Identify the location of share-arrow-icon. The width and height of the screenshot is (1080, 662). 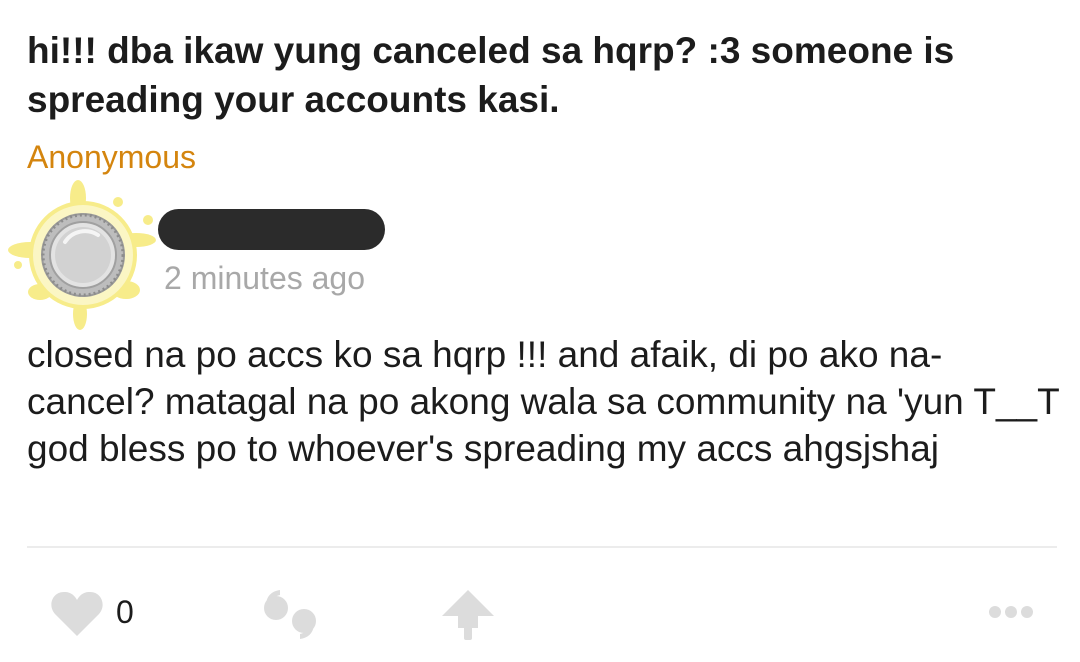
(468, 615).